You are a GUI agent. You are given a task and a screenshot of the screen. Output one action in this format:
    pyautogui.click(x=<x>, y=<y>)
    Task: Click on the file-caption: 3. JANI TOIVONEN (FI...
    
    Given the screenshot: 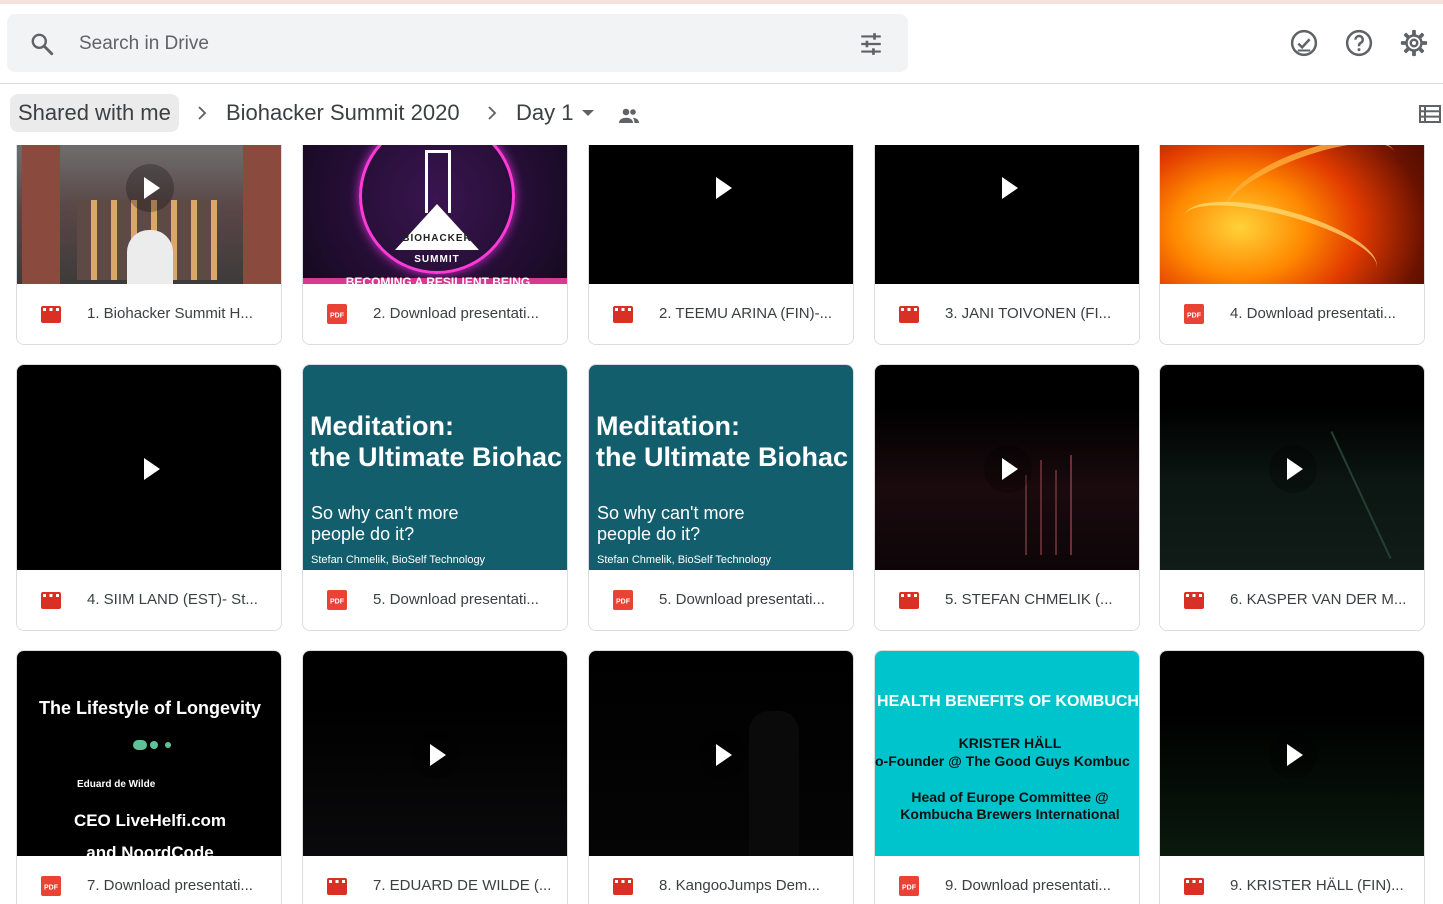 What is the action you would take?
    pyautogui.click(x=1007, y=314)
    